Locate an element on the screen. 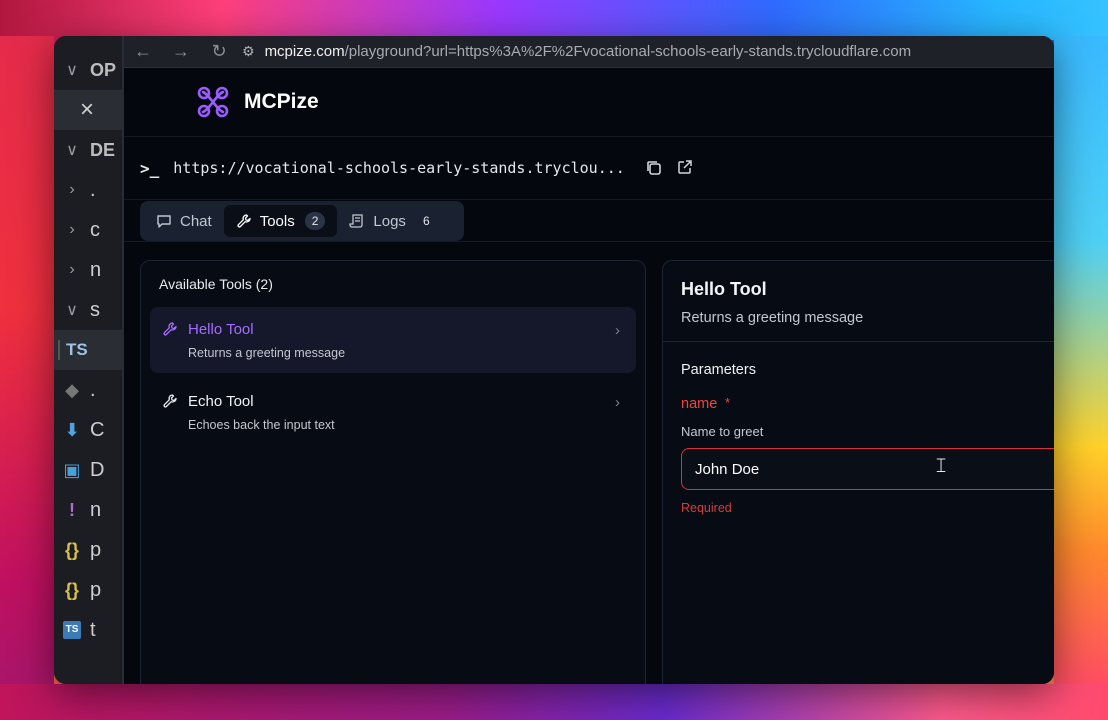  explorer-section-open-editors: ∨ OP is located at coordinates (89, 70).